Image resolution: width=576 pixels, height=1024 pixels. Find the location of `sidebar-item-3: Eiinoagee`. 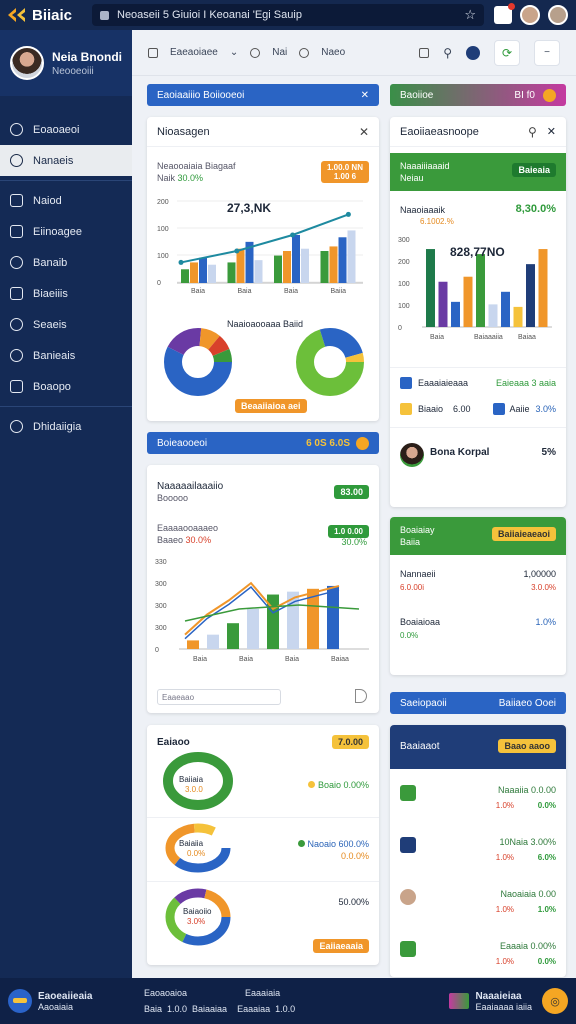

sidebar-item-3: Eiinoagee is located at coordinates (66, 231).